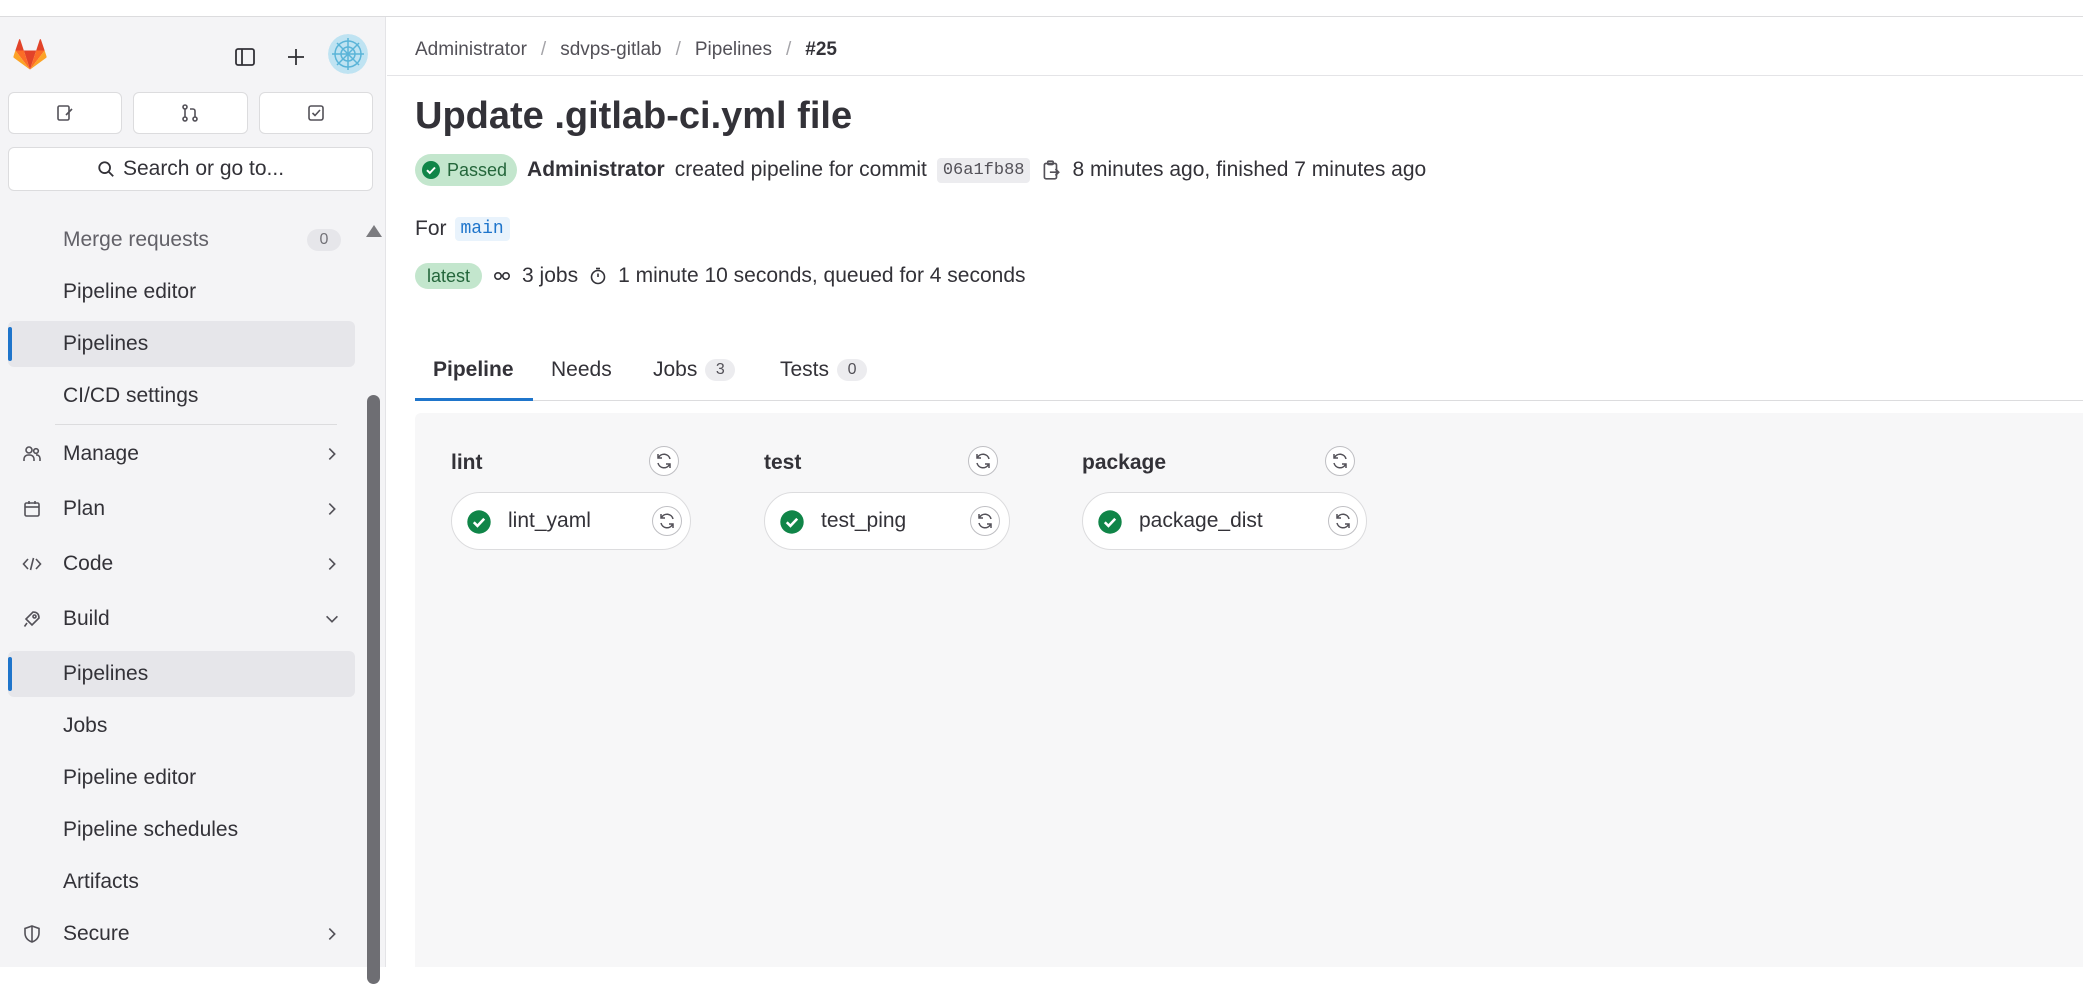 This screenshot has width=2083, height=984. I want to click on issues-shortcut-button, so click(65, 113).